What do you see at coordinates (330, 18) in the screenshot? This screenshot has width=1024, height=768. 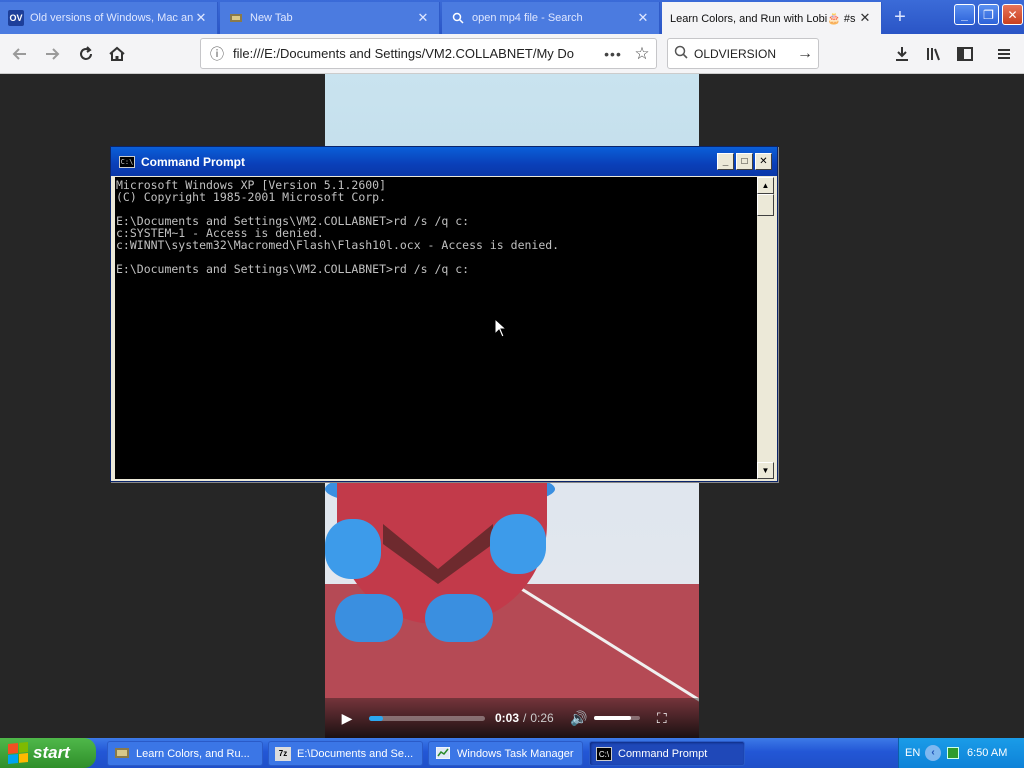 I see `tab-new-tab: New Tab ✕` at bounding box center [330, 18].